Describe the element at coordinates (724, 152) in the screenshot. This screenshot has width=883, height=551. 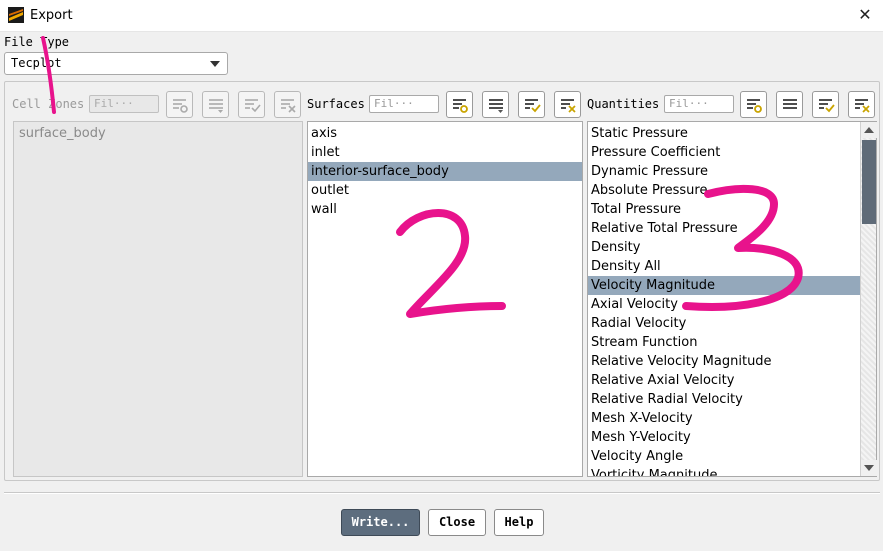
I see `quantity-list-item: Pressure Coefficient` at that location.